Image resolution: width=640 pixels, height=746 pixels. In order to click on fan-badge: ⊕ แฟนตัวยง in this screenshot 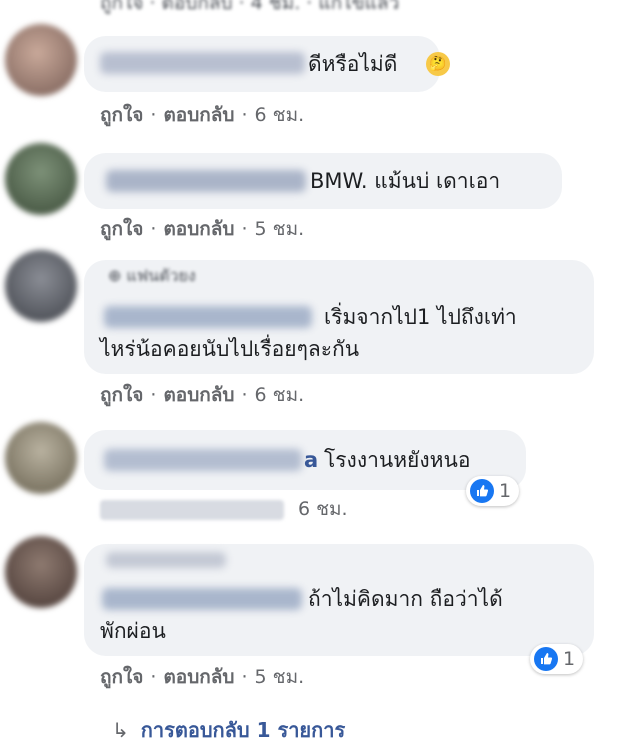, I will do `click(152, 276)`.